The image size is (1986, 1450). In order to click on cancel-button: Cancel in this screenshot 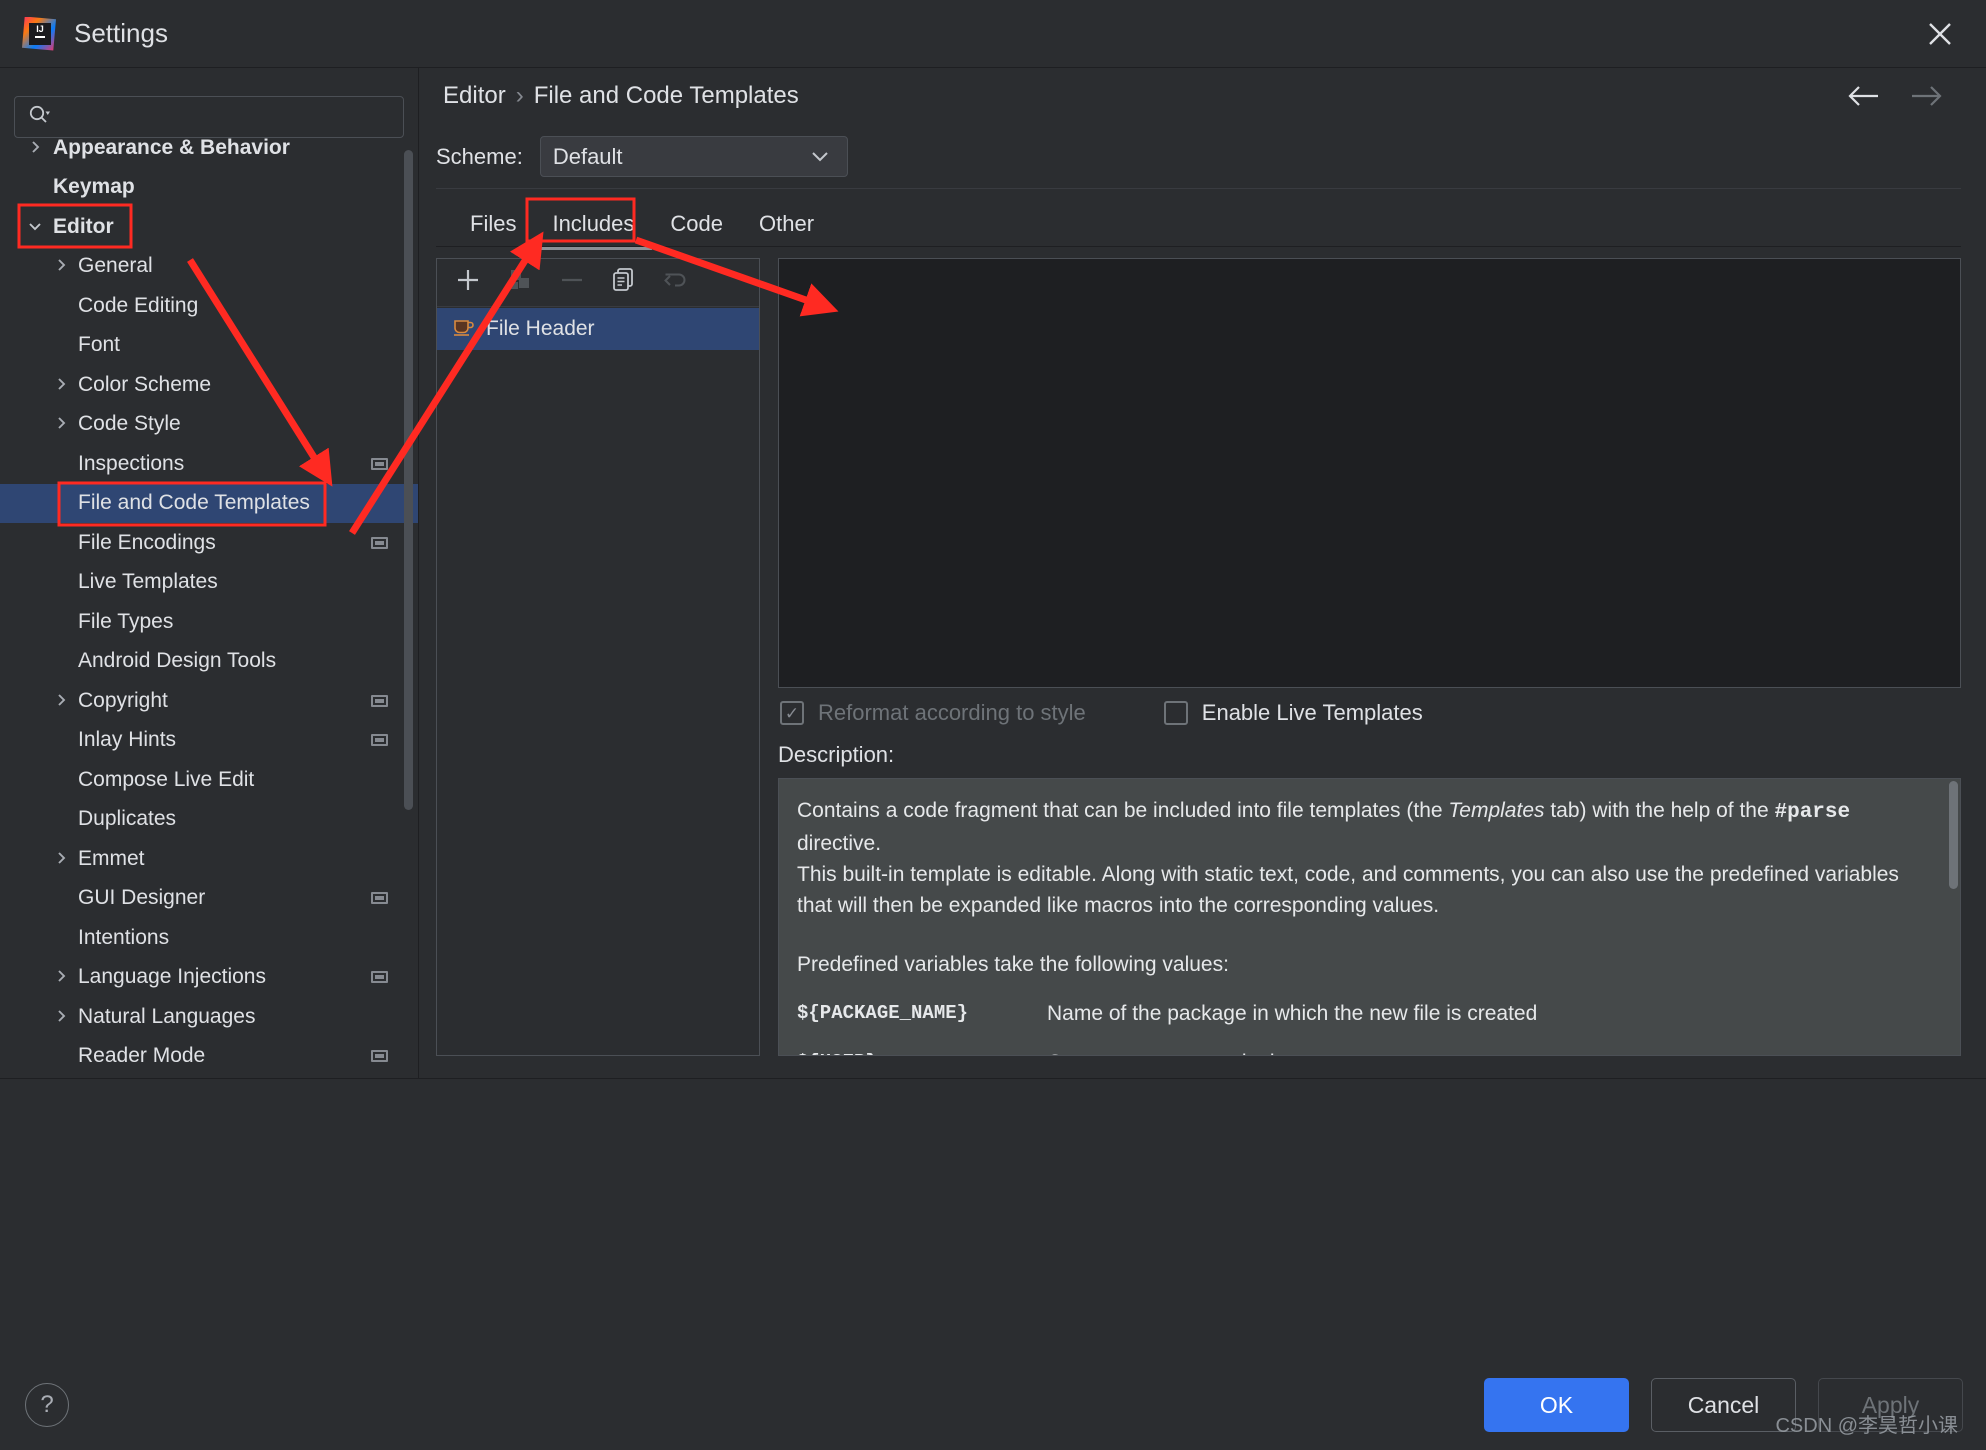, I will do `click(1723, 1405)`.